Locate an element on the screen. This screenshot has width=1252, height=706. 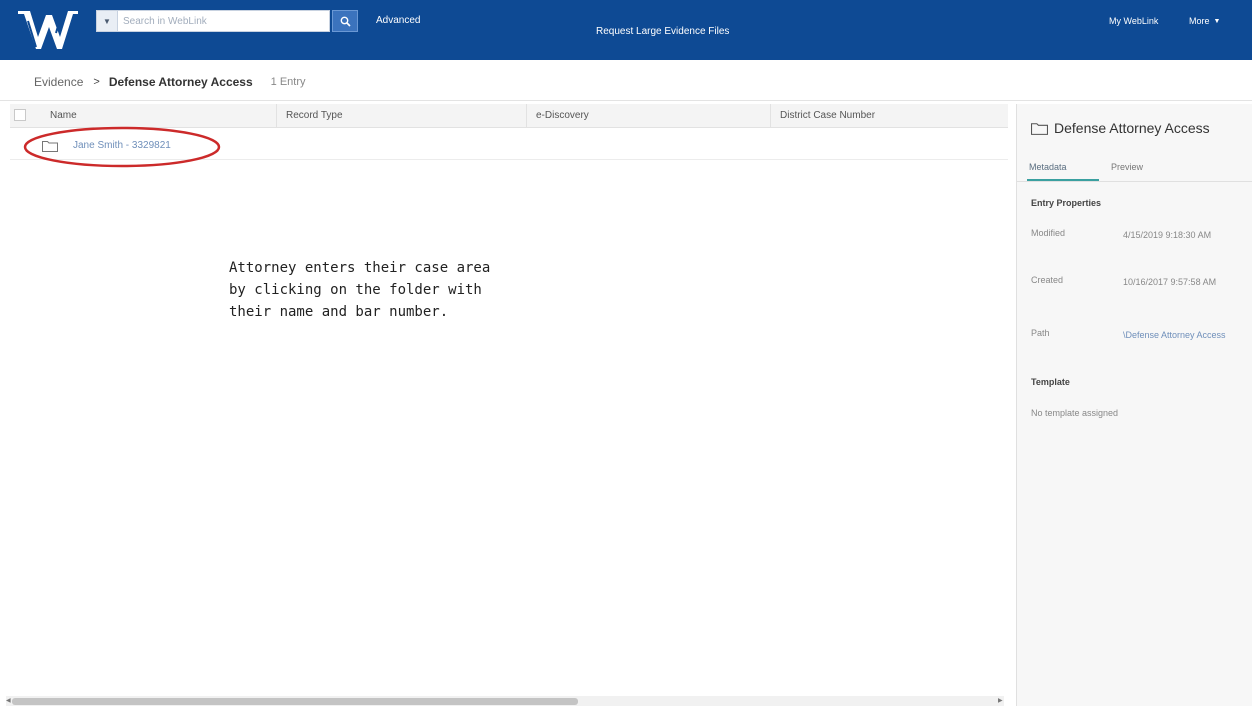
column-header-name: Name is located at coordinates (63, 115).